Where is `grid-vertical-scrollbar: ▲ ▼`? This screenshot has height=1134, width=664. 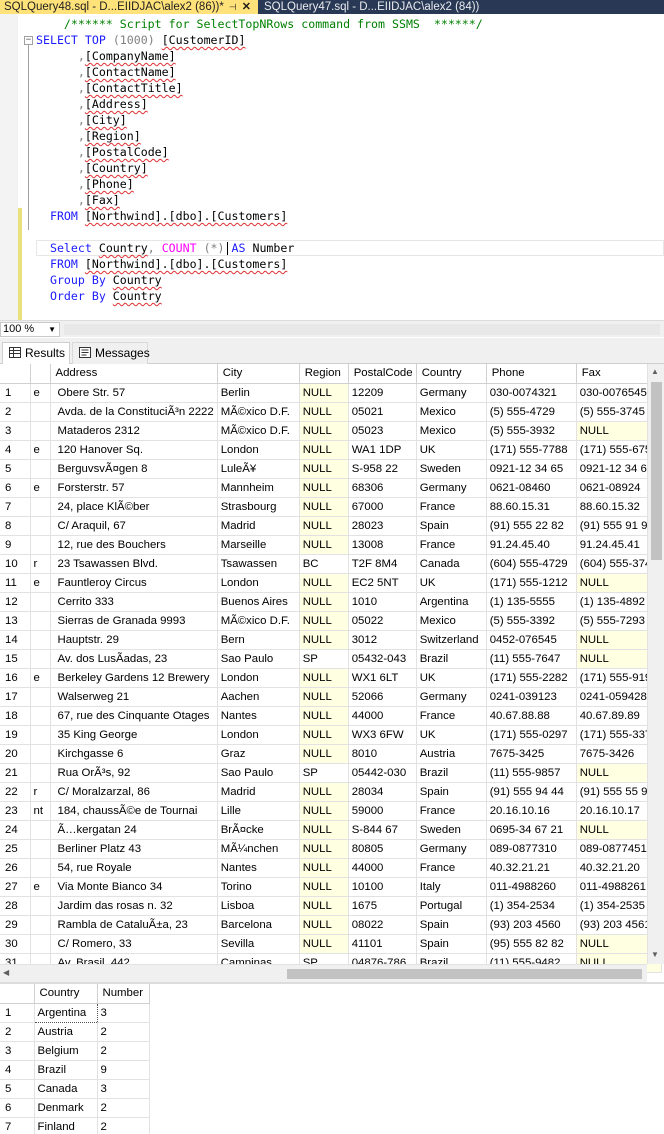 grid-vertical-scrollbar: ▲ ▼ is located at coordinates (655, 664).